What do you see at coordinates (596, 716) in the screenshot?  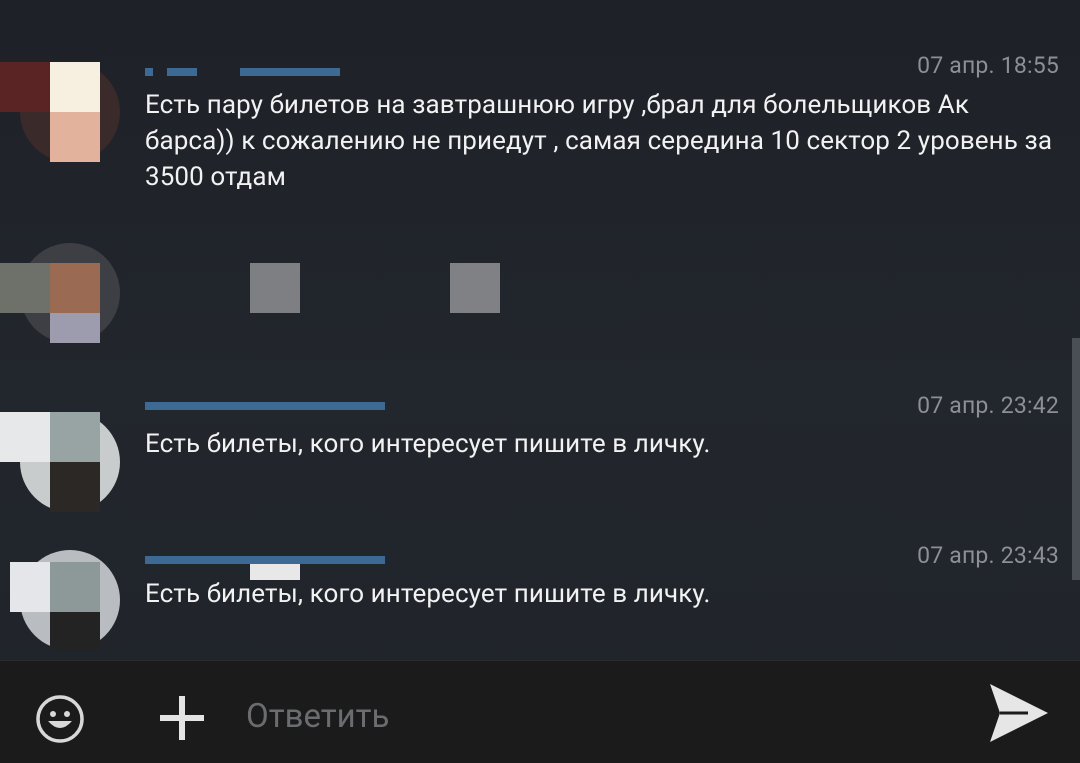 I see `reply-input` at bounding box center [596, 716].